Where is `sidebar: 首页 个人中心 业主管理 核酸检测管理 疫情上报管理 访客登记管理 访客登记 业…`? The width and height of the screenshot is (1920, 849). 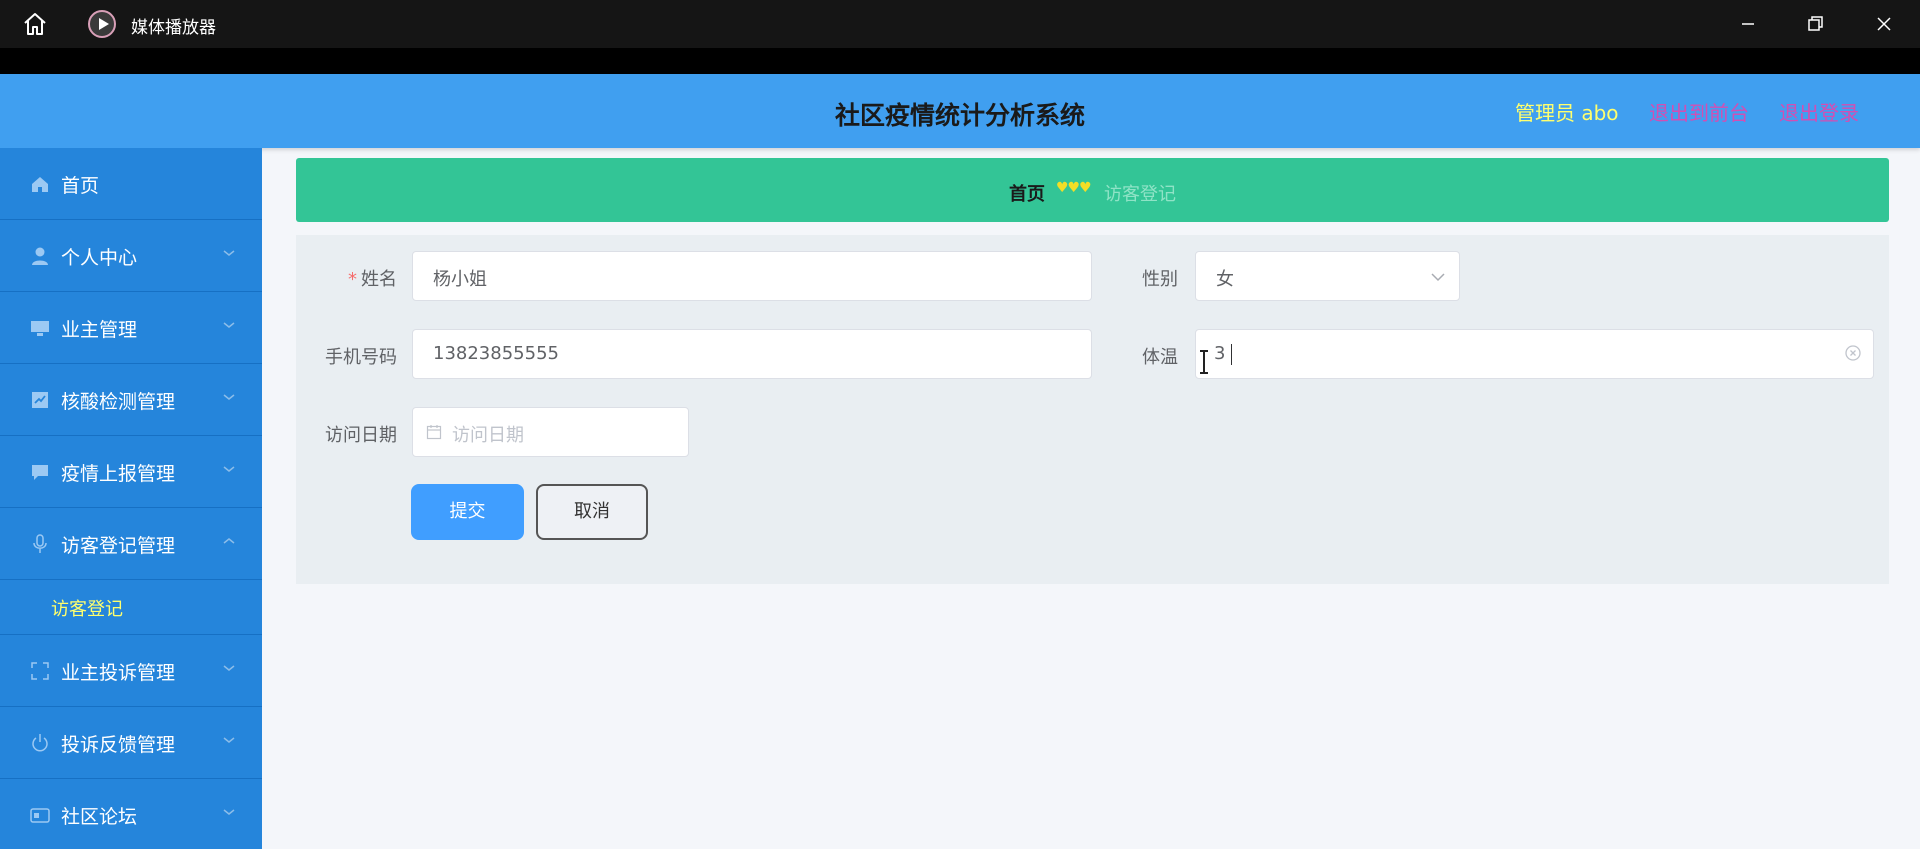
sidebar: 首页 个人中心 业主管理 核酸检测管理 疫情上报管理 访客登记管理 访客登记 业… is located at coordinates (131, 498).